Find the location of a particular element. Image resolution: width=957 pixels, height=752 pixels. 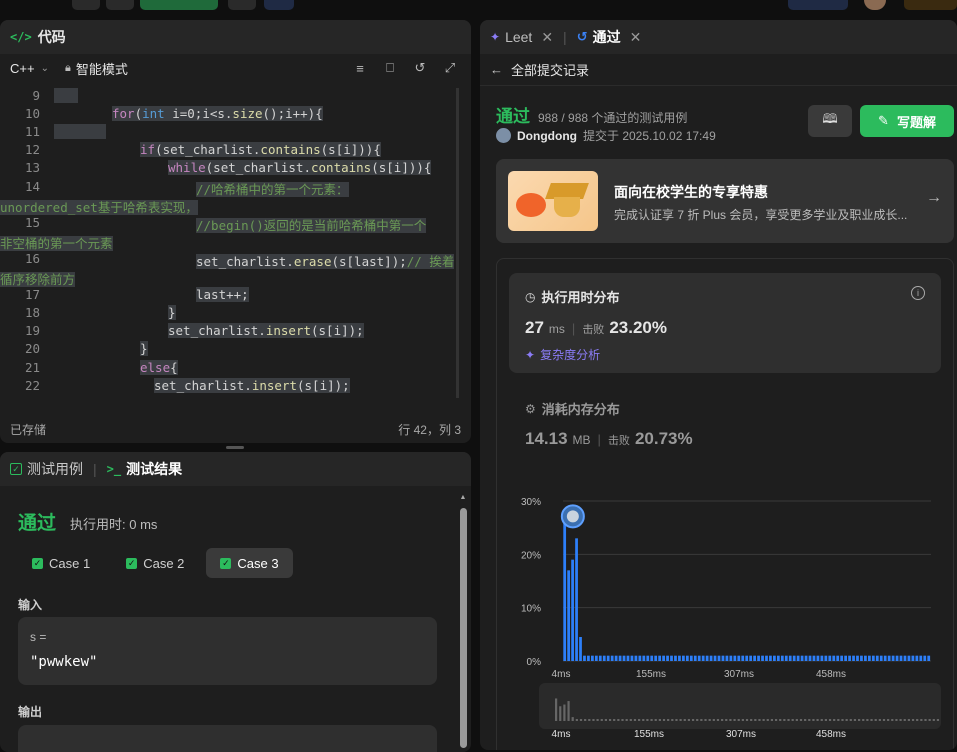

complexity-analysis-link: ✦ 复杂度分析 is located at coordinates (562, 354).